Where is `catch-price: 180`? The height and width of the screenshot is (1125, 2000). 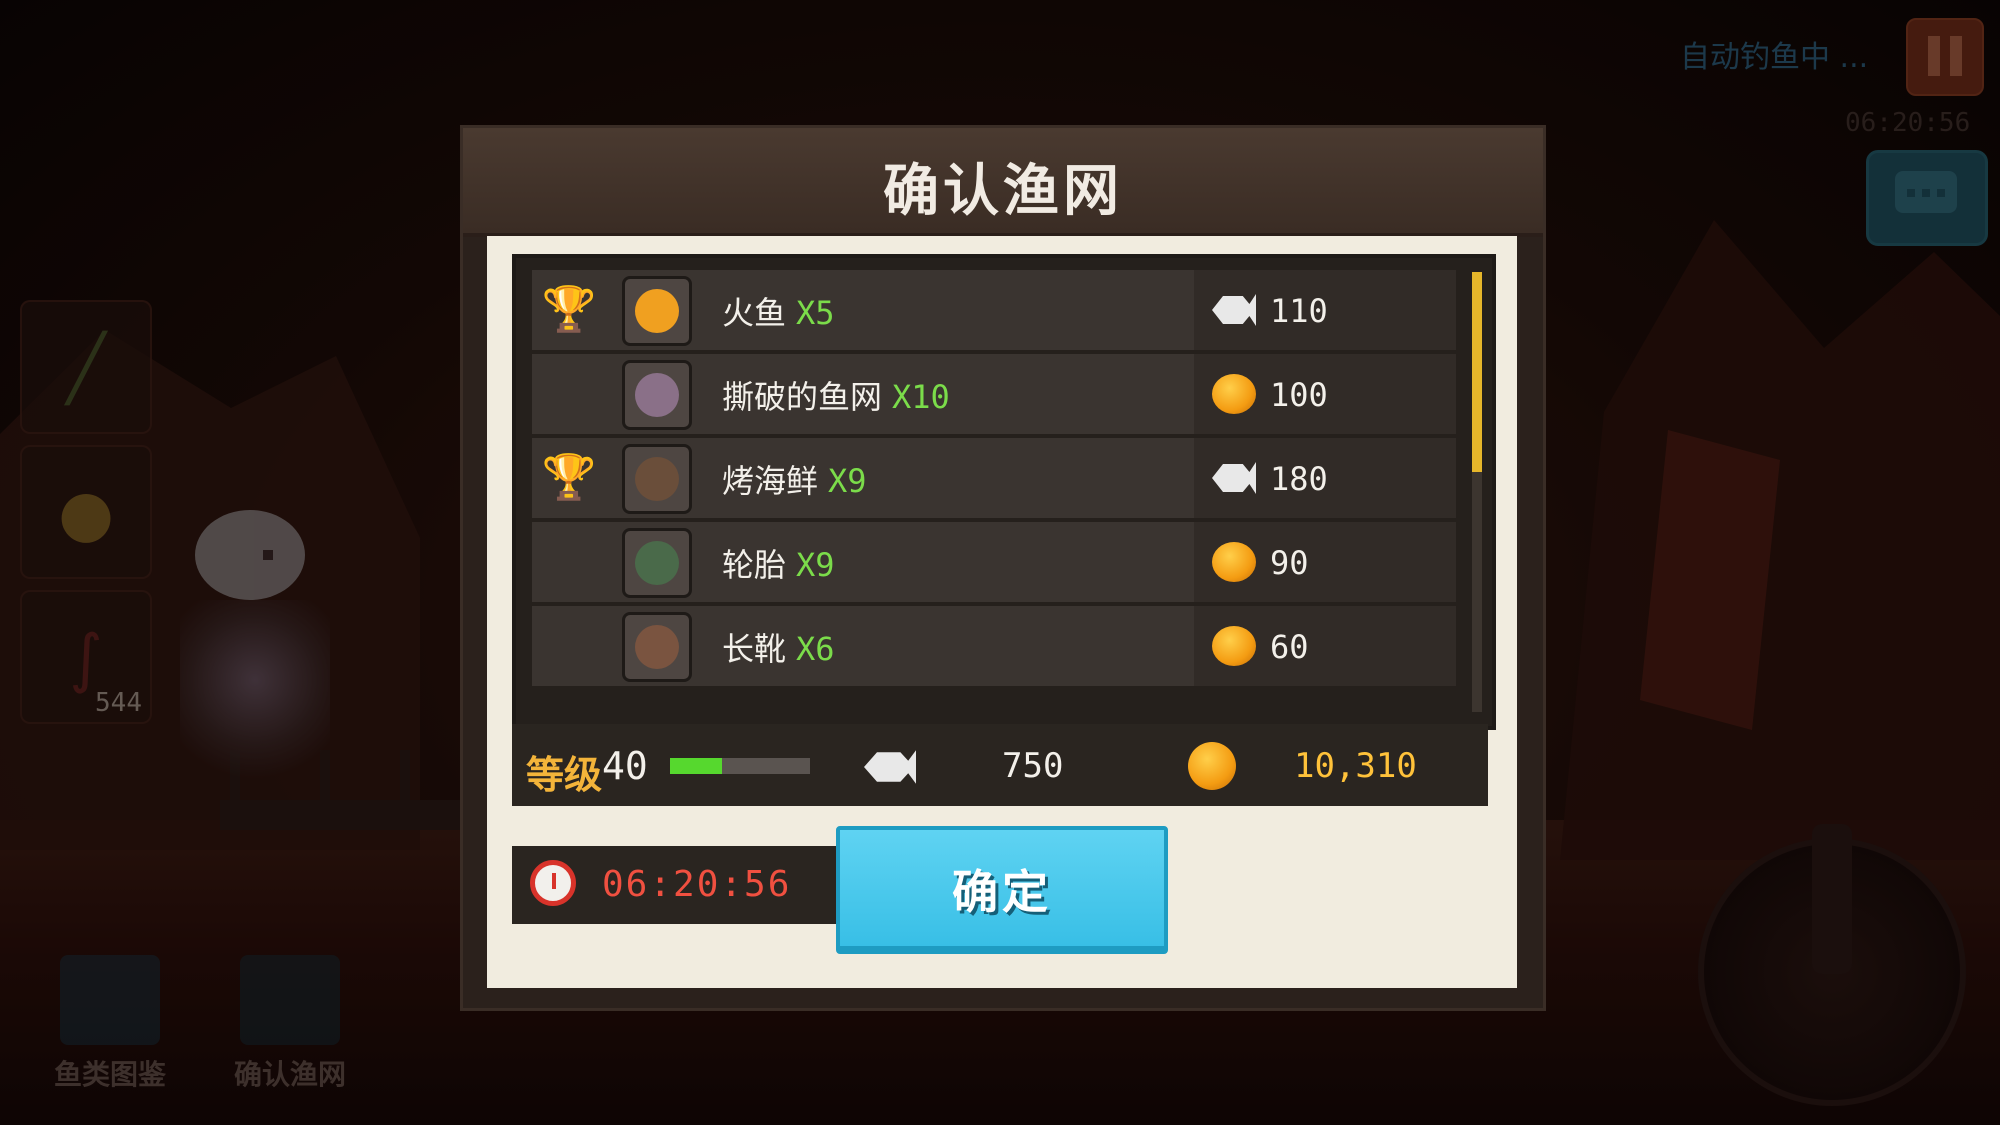 catch-price: 180 is located at coordinates (1325, 478).